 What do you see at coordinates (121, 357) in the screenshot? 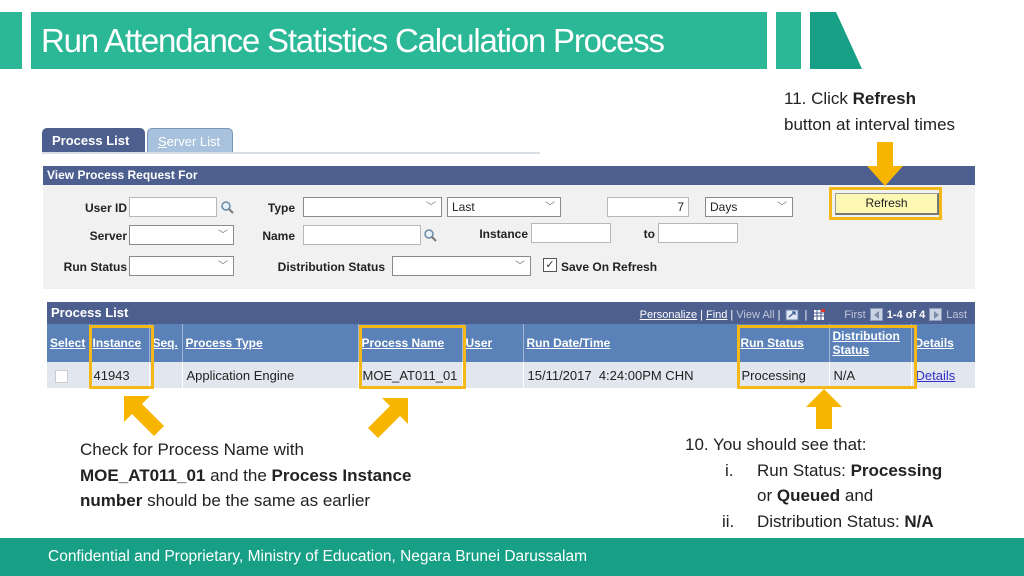
I see `instance-highlight` at bounding box center [121, 357].